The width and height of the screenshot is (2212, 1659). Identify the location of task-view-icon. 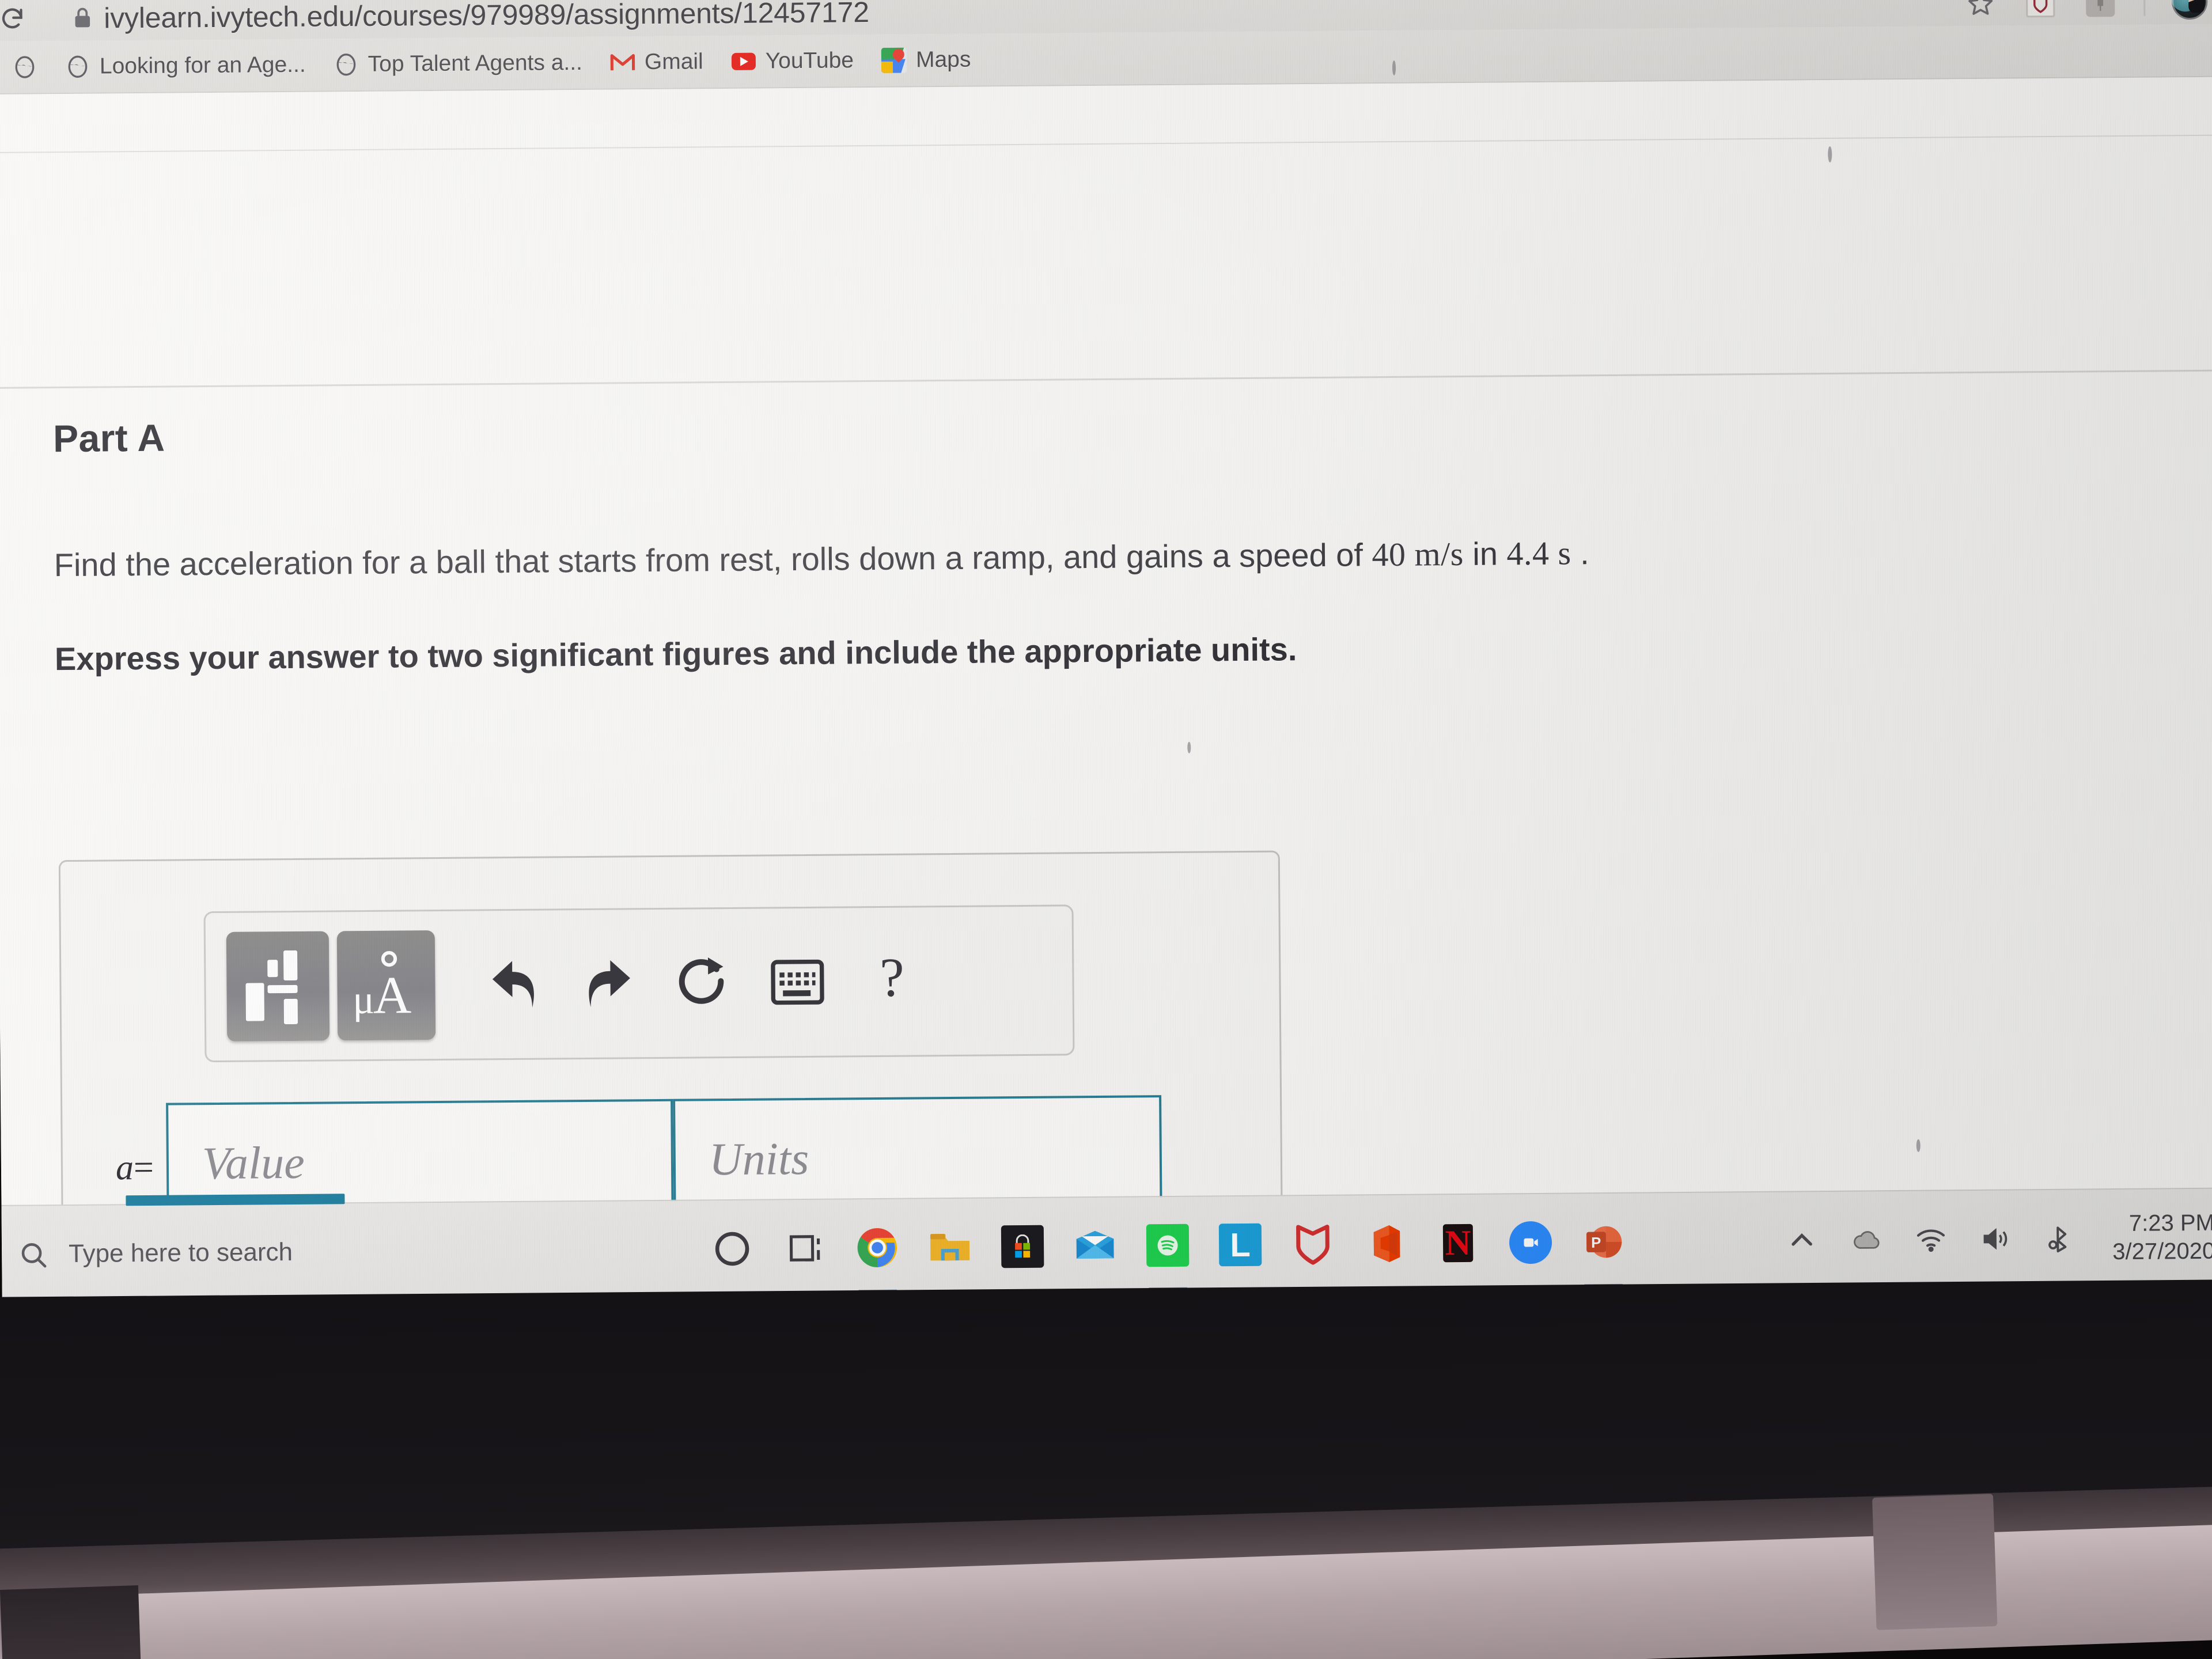
(804, 1248).